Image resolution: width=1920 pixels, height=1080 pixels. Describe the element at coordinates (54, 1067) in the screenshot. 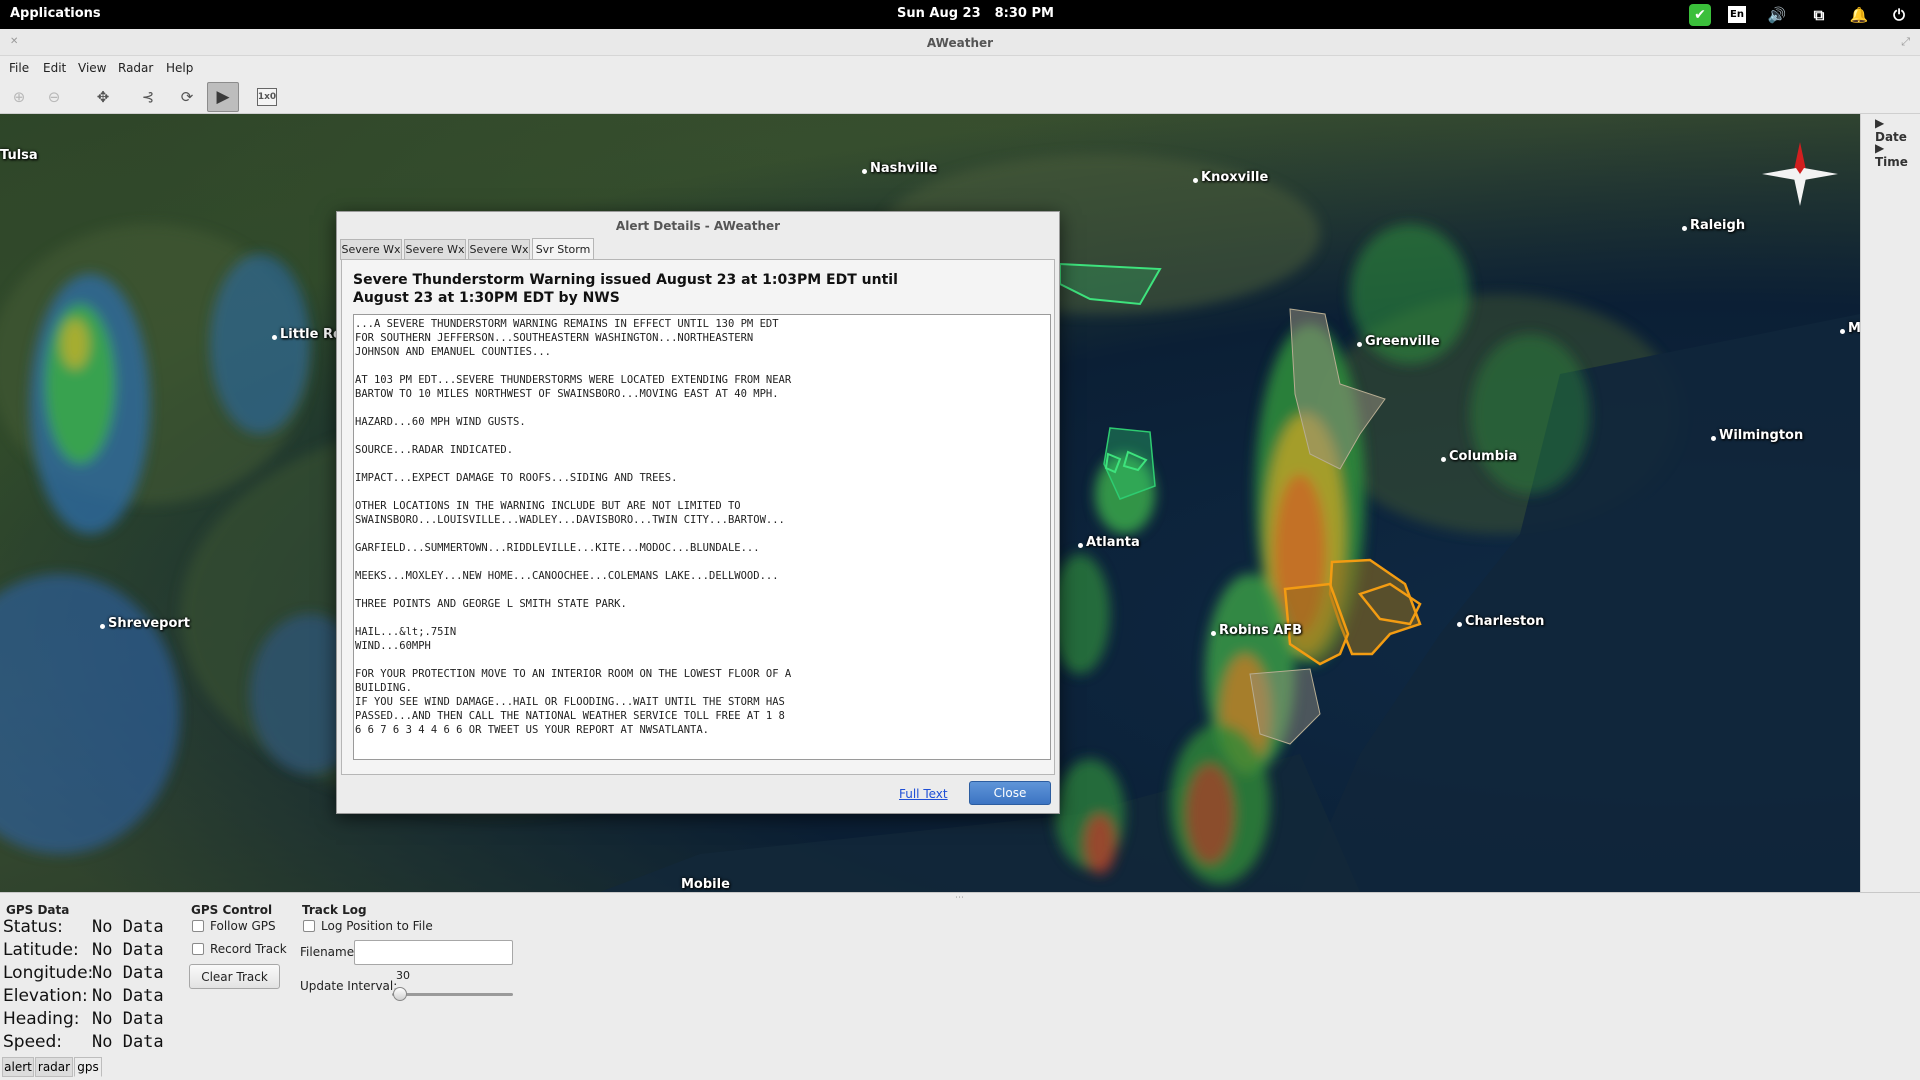

I see `tab-radar: radar` at that location.